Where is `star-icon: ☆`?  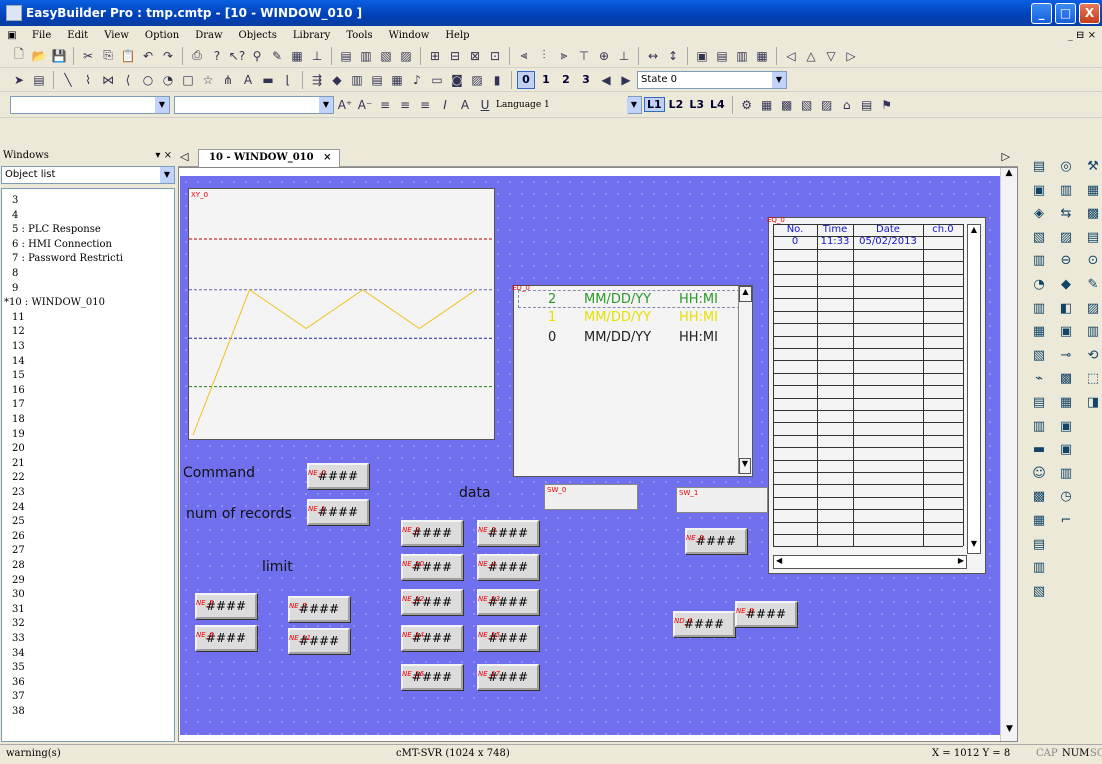
star-icon: ☆ is located at coordinates (208, 80).